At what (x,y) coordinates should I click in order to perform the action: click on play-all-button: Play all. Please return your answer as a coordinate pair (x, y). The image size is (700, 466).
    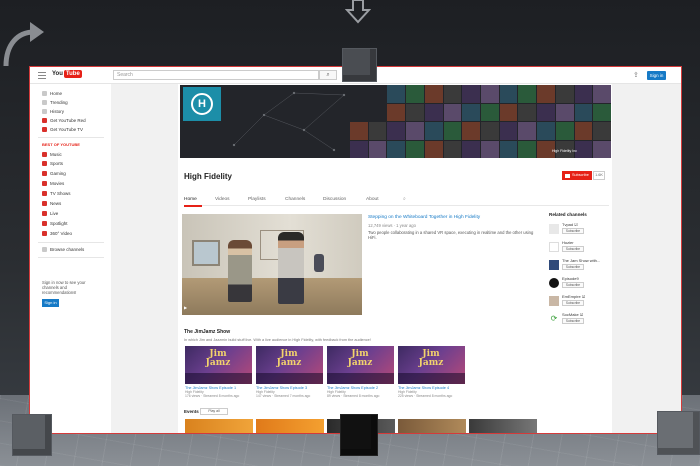
    Looking at the image, I should click on (214, 411).